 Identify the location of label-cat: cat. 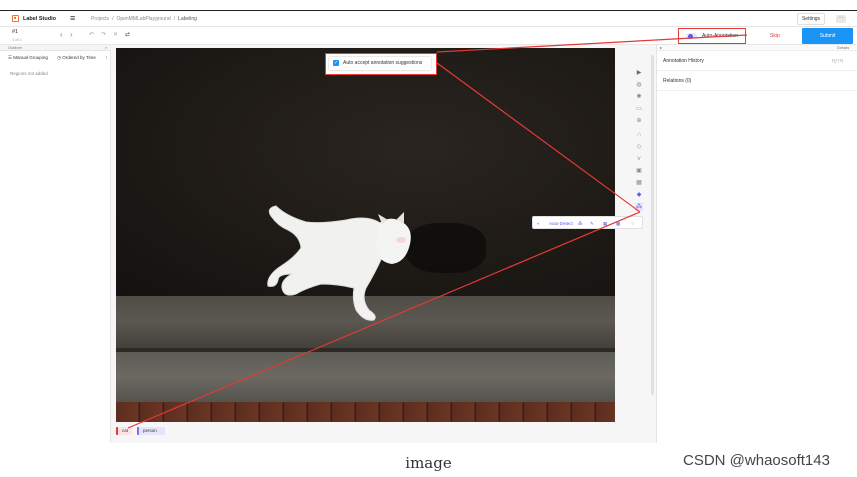
(124, 431).